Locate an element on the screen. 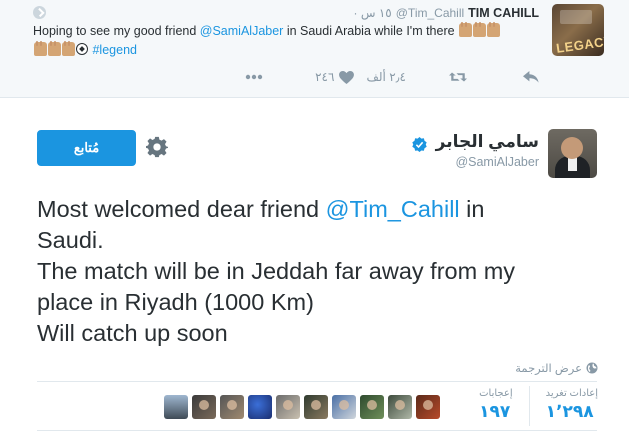 The width and height of the screenshot is (629, 431). more-dots-icon is located at coordinates (254, 77).